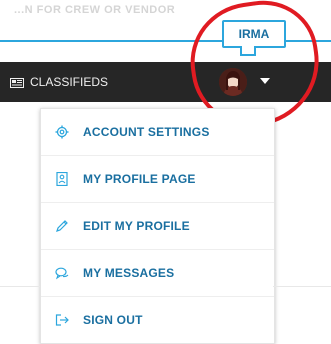  Describe the element at coordinates (94, 10) in the screenshot. I see `search-input-text: ...N FOR CREW OR VENDOR` at that location.